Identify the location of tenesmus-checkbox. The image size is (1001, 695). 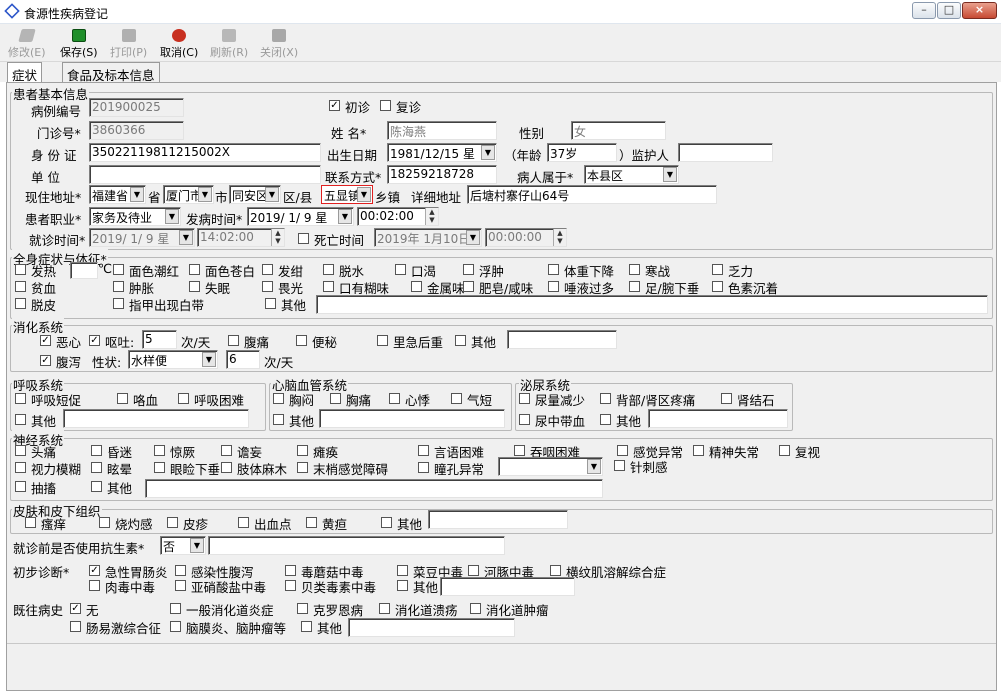
(382, 340).